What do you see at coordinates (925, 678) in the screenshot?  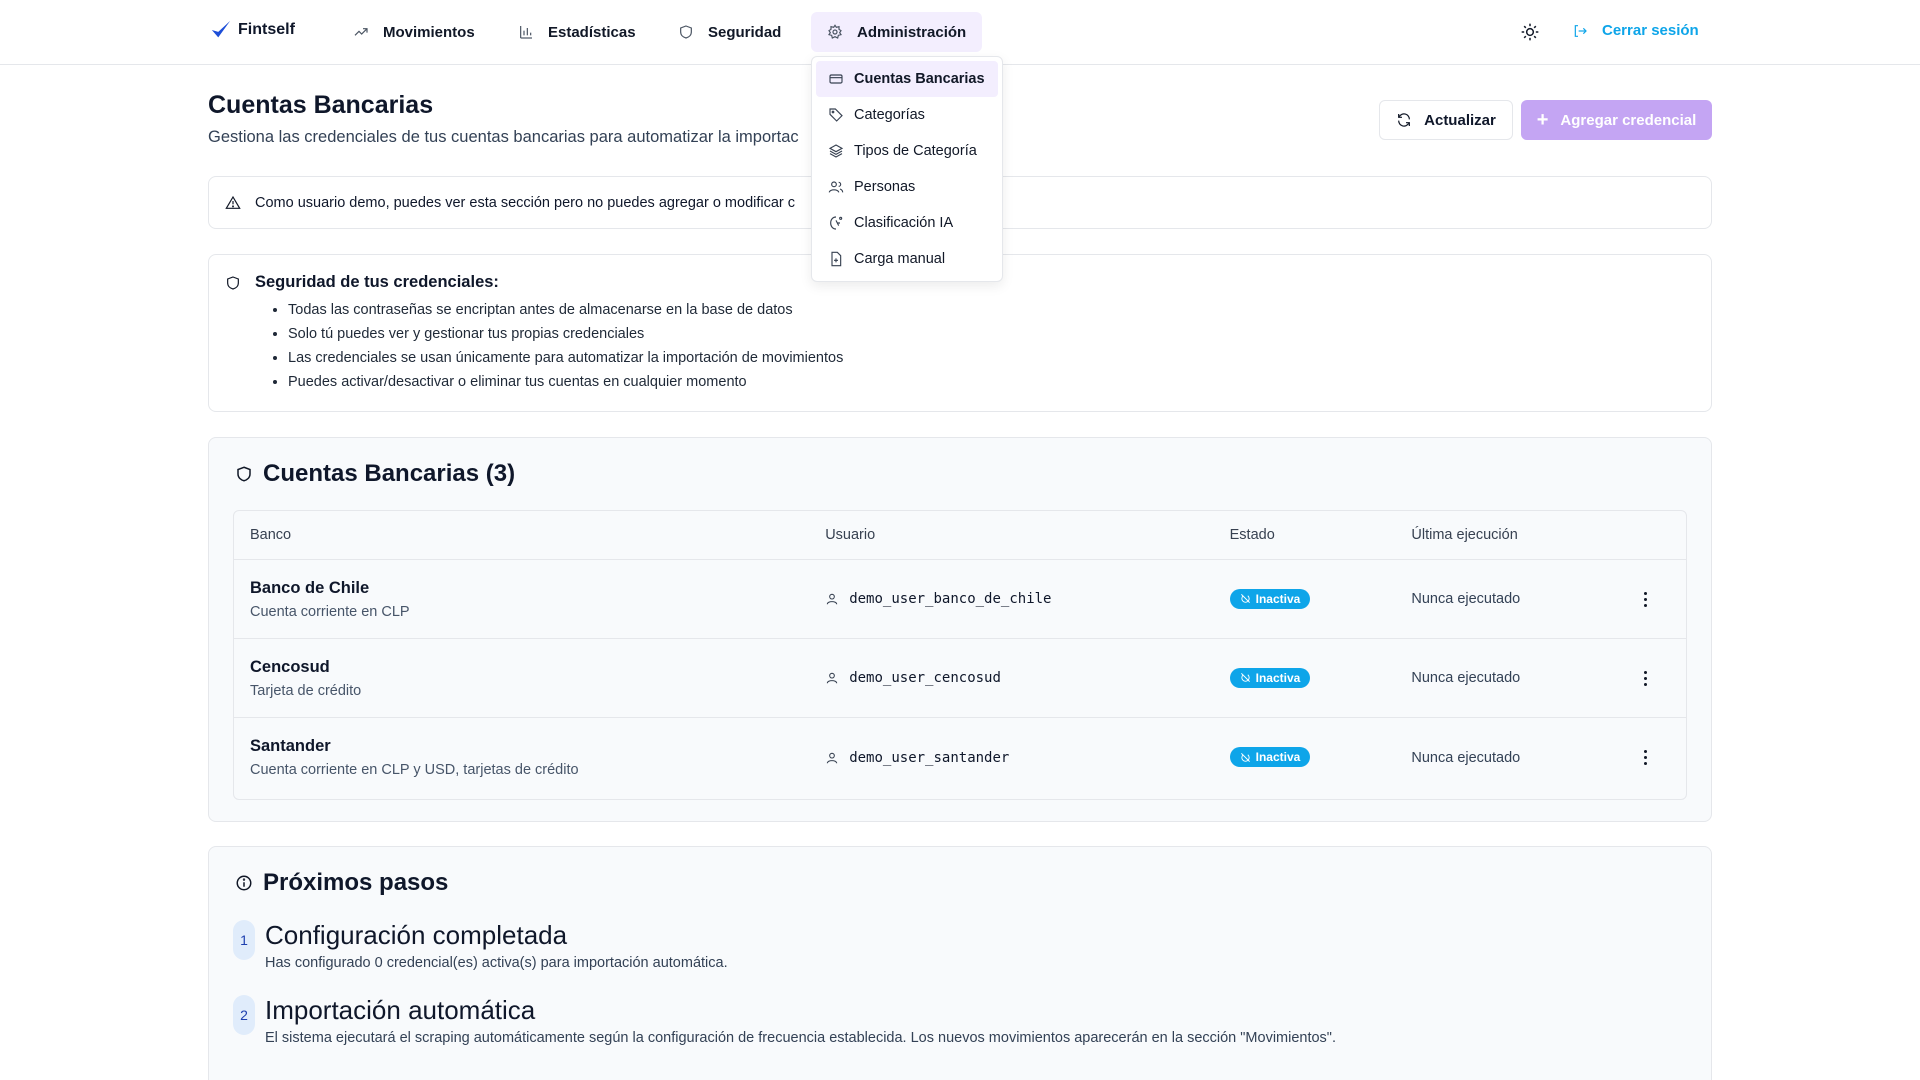 I see `username: demo_user_cencosud` at bounding box center [925, 678].